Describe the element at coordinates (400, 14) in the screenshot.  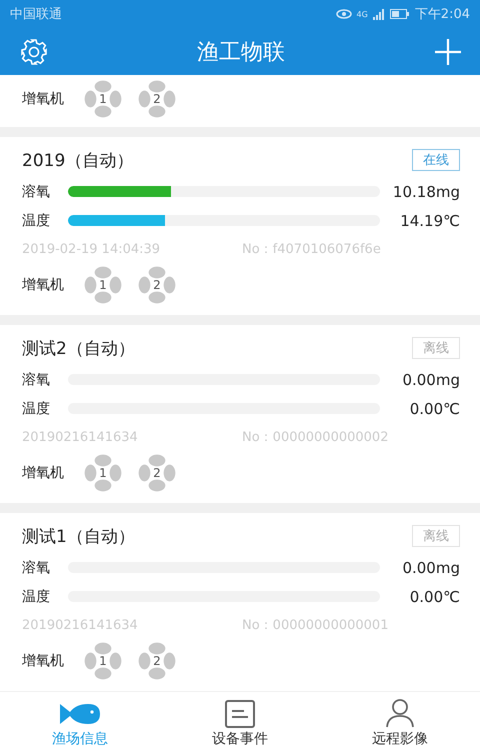
I see `battery-icon` at that location.